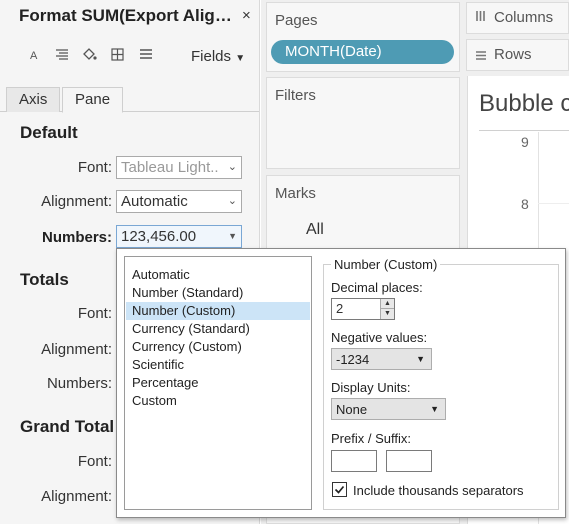 The image size is (569, 524). Describe the element at coordinates (388, 409) in the screenshot. I see `display-units-dropdown: None ▼` at that location.